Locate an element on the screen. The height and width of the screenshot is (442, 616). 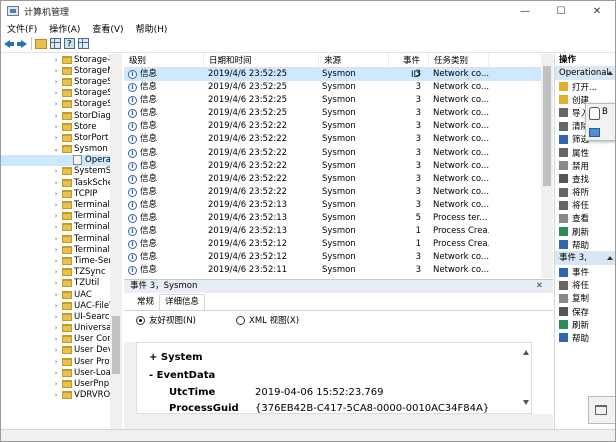
tree-scroll-thumb is located at coordinates (116, 345).